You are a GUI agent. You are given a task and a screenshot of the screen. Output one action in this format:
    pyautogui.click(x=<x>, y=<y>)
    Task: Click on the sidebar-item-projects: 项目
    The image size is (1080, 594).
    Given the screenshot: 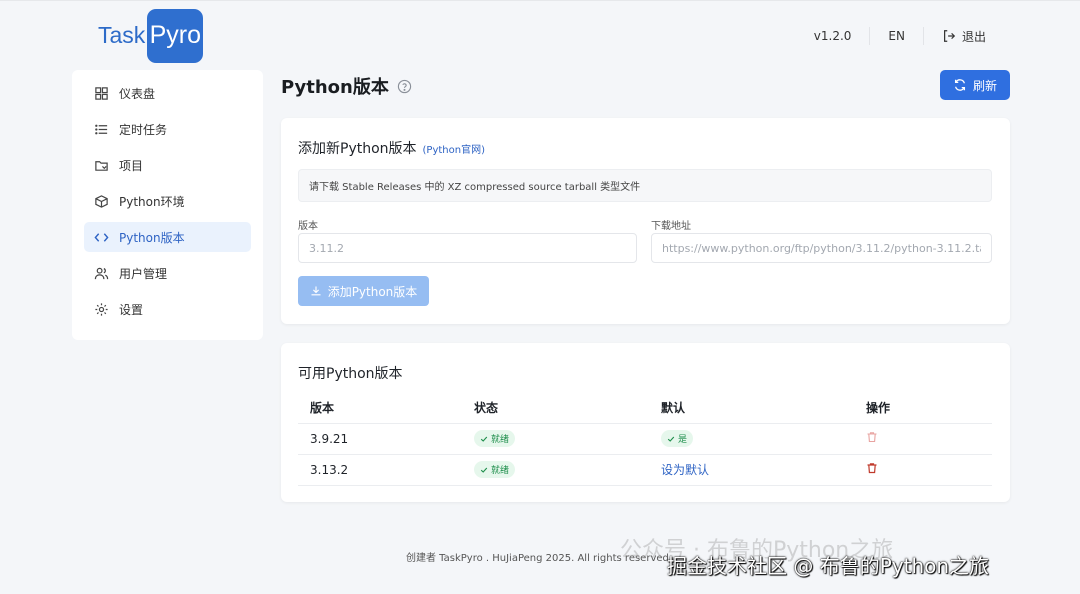 What is the action you would take?
    pyautogui.click(x=167, y=165)
    